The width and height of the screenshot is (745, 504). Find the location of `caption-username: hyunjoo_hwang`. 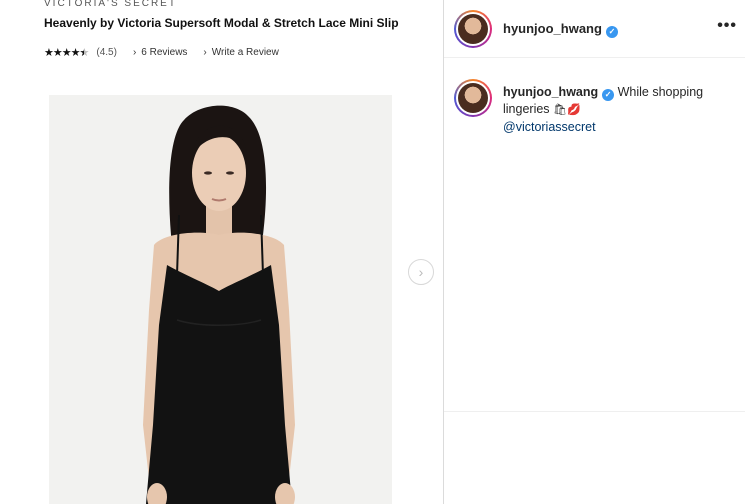

caption-username: hyunjoo_hwang is located at coordinates (550, 92).